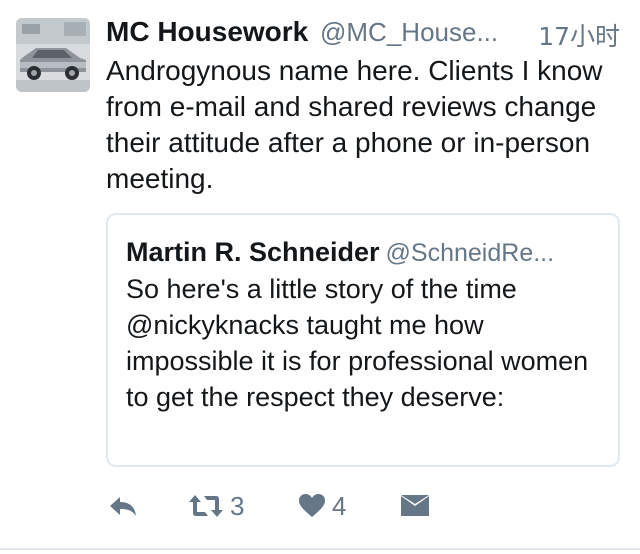 The image size is (640, 554). Describe the element at coordinates (312, 505) in the screenshot. I see `heart-icon` at that location.